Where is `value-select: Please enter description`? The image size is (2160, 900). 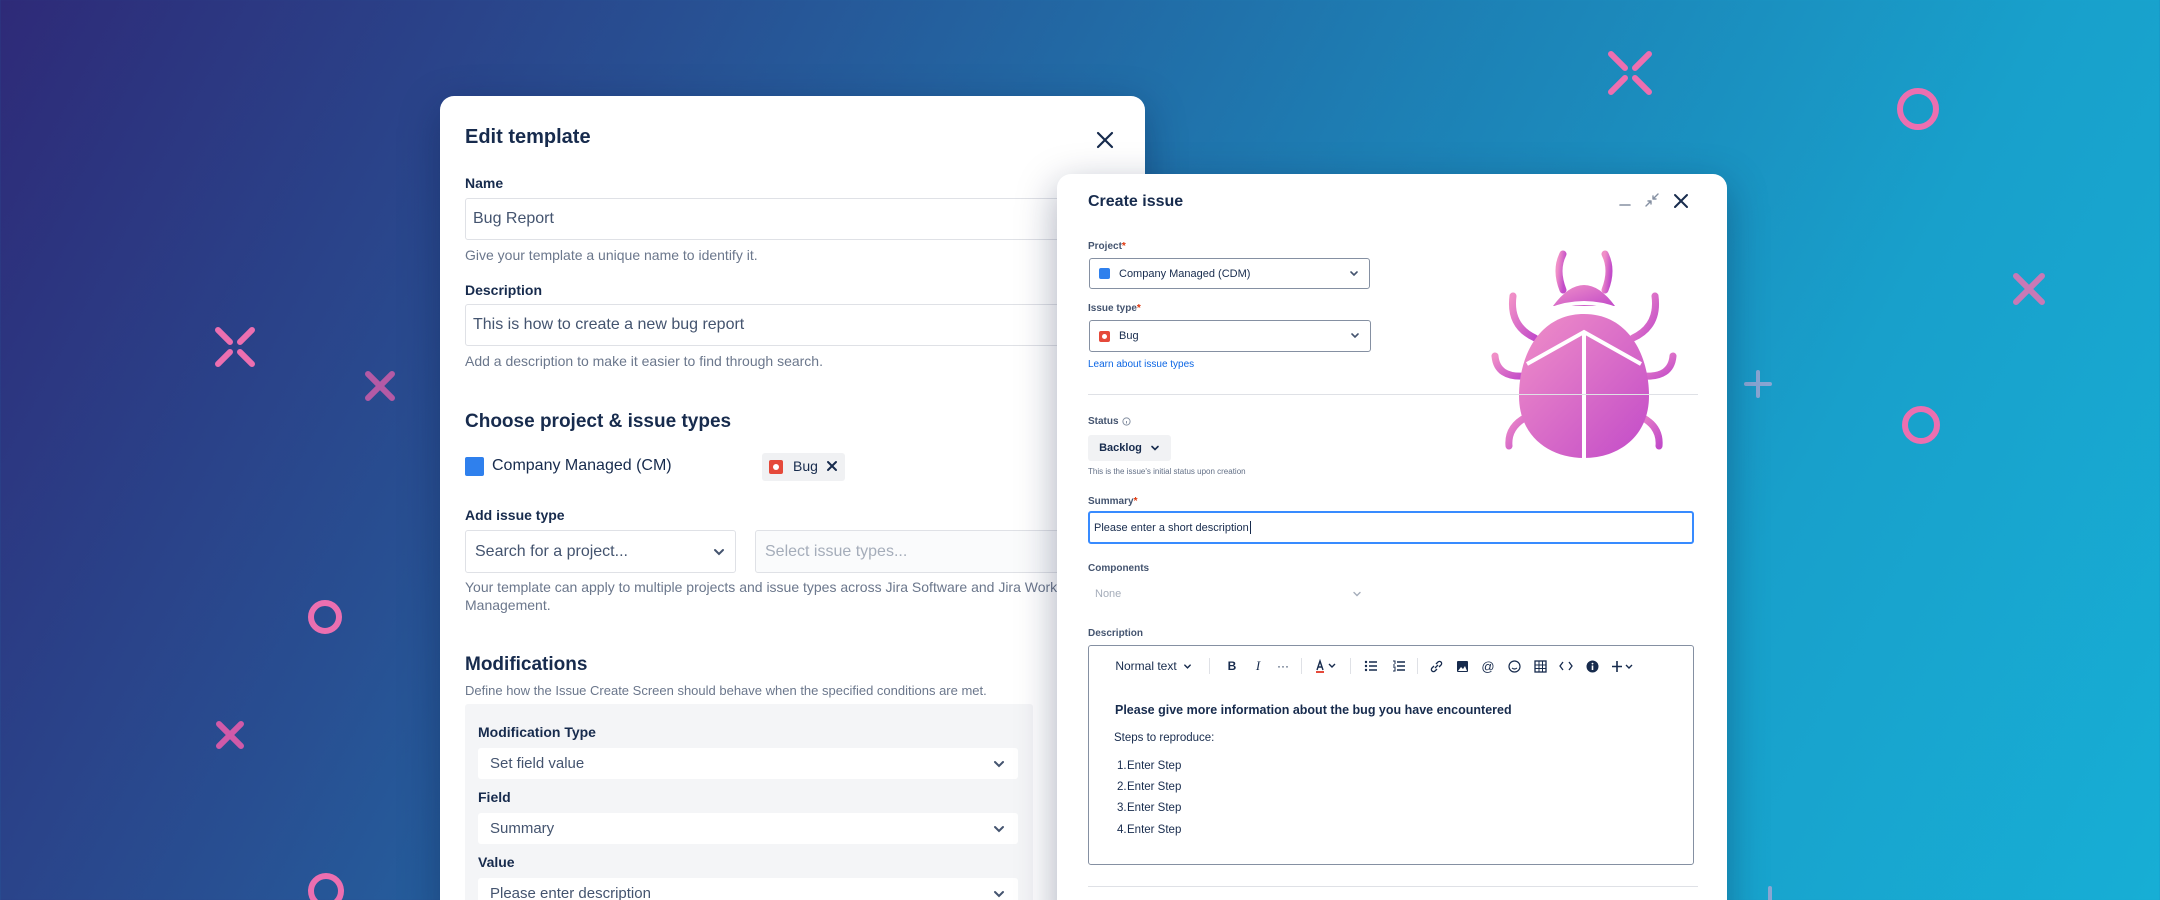 value-select: Please enter description is located at coordinates (748, 889).